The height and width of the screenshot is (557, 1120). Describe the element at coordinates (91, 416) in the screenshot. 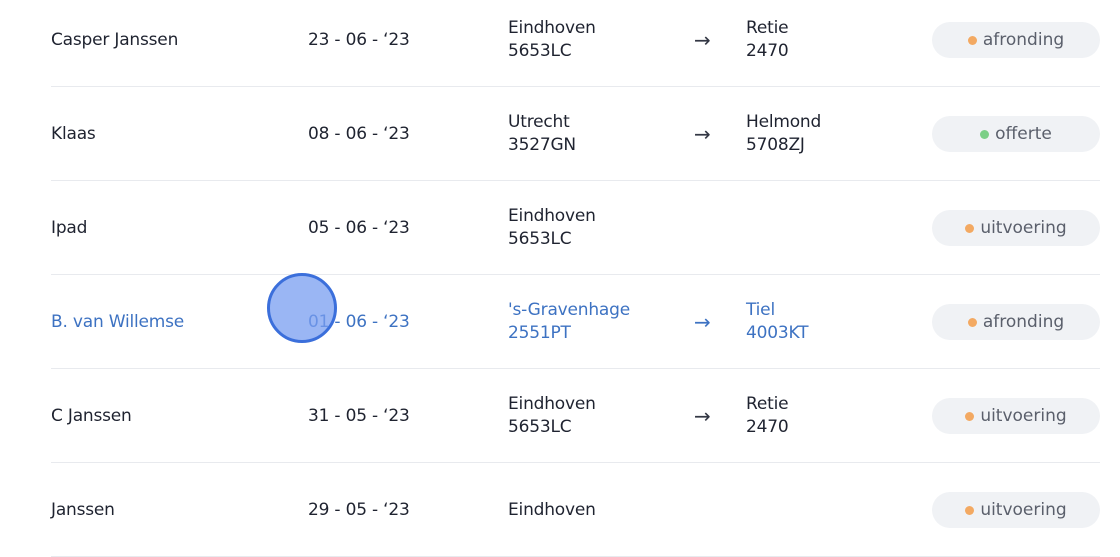

I see `customer-name: C Janssen` at that location.